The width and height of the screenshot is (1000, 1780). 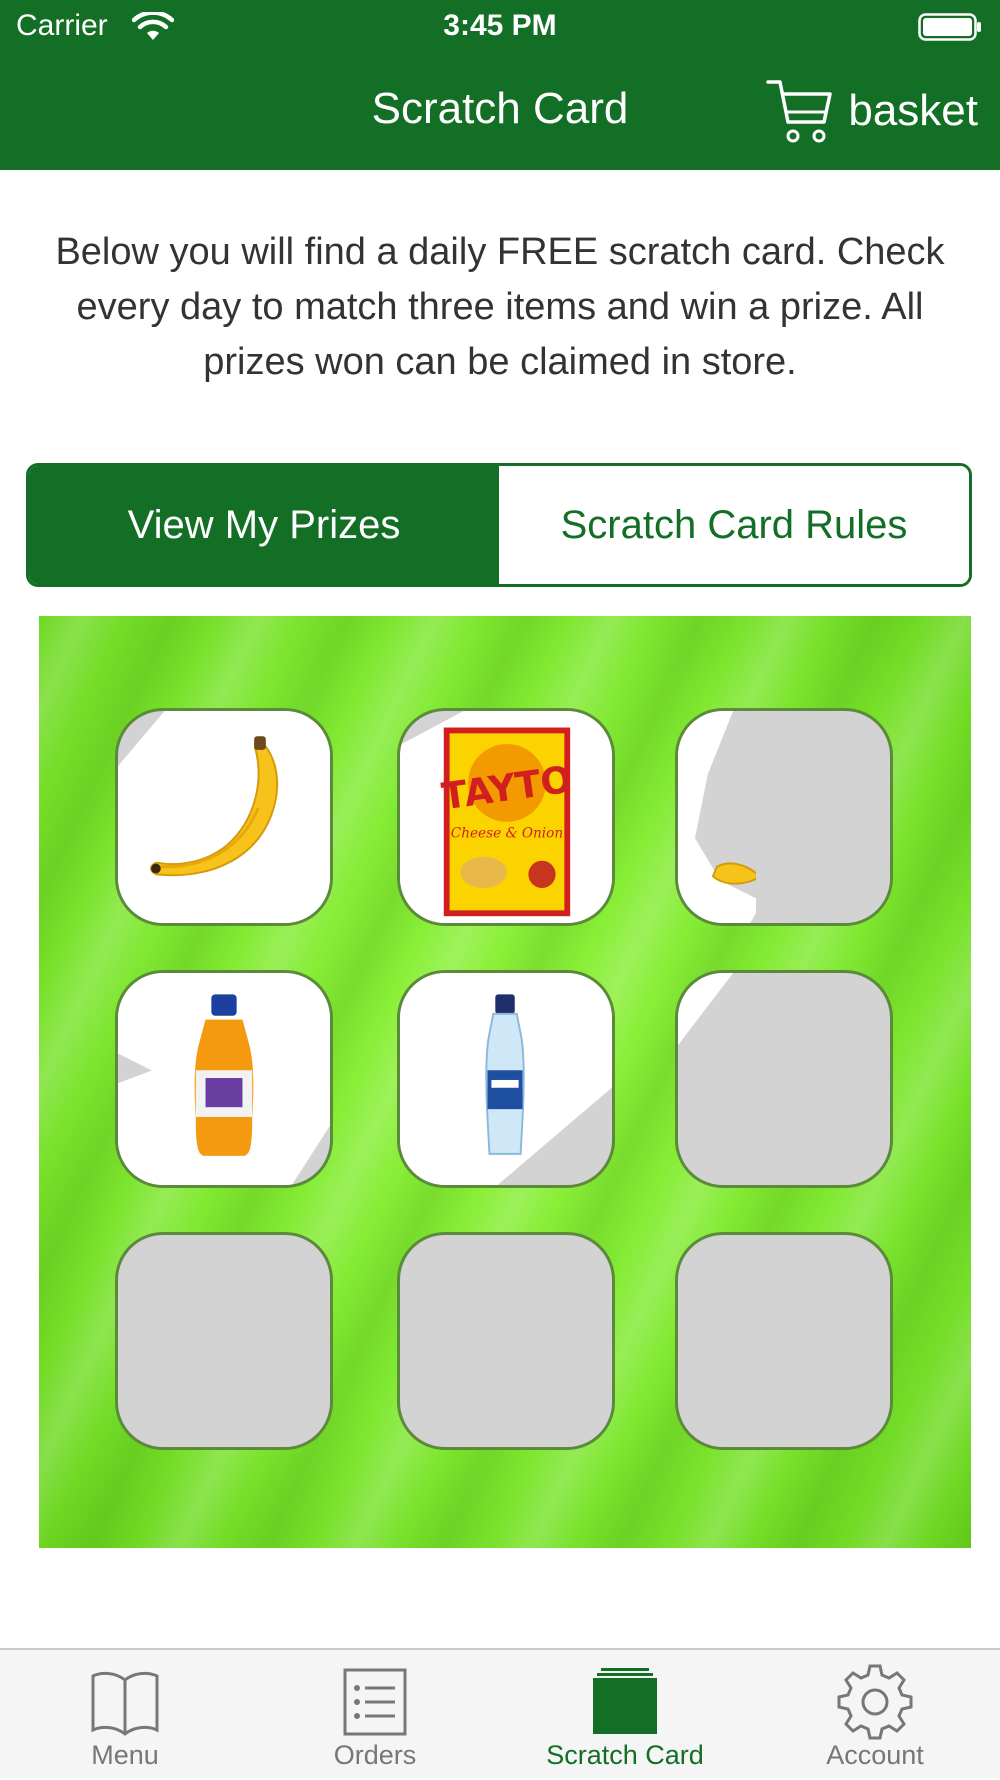 I want to click on tab-bar: Menu Orders Scratch Card Account, so click(x=500, y=1713).